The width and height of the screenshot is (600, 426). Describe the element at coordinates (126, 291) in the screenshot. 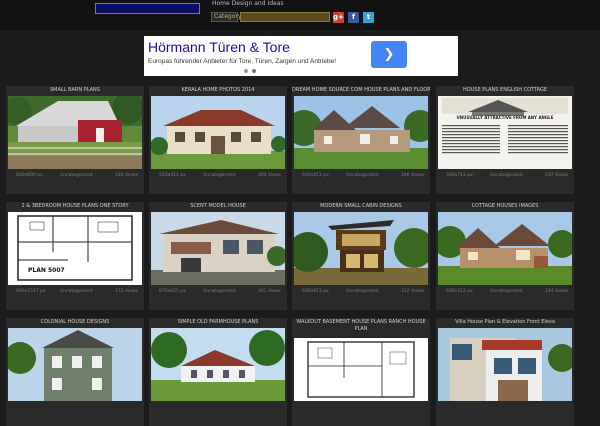

I see `image-views: 172 Views` at that location.